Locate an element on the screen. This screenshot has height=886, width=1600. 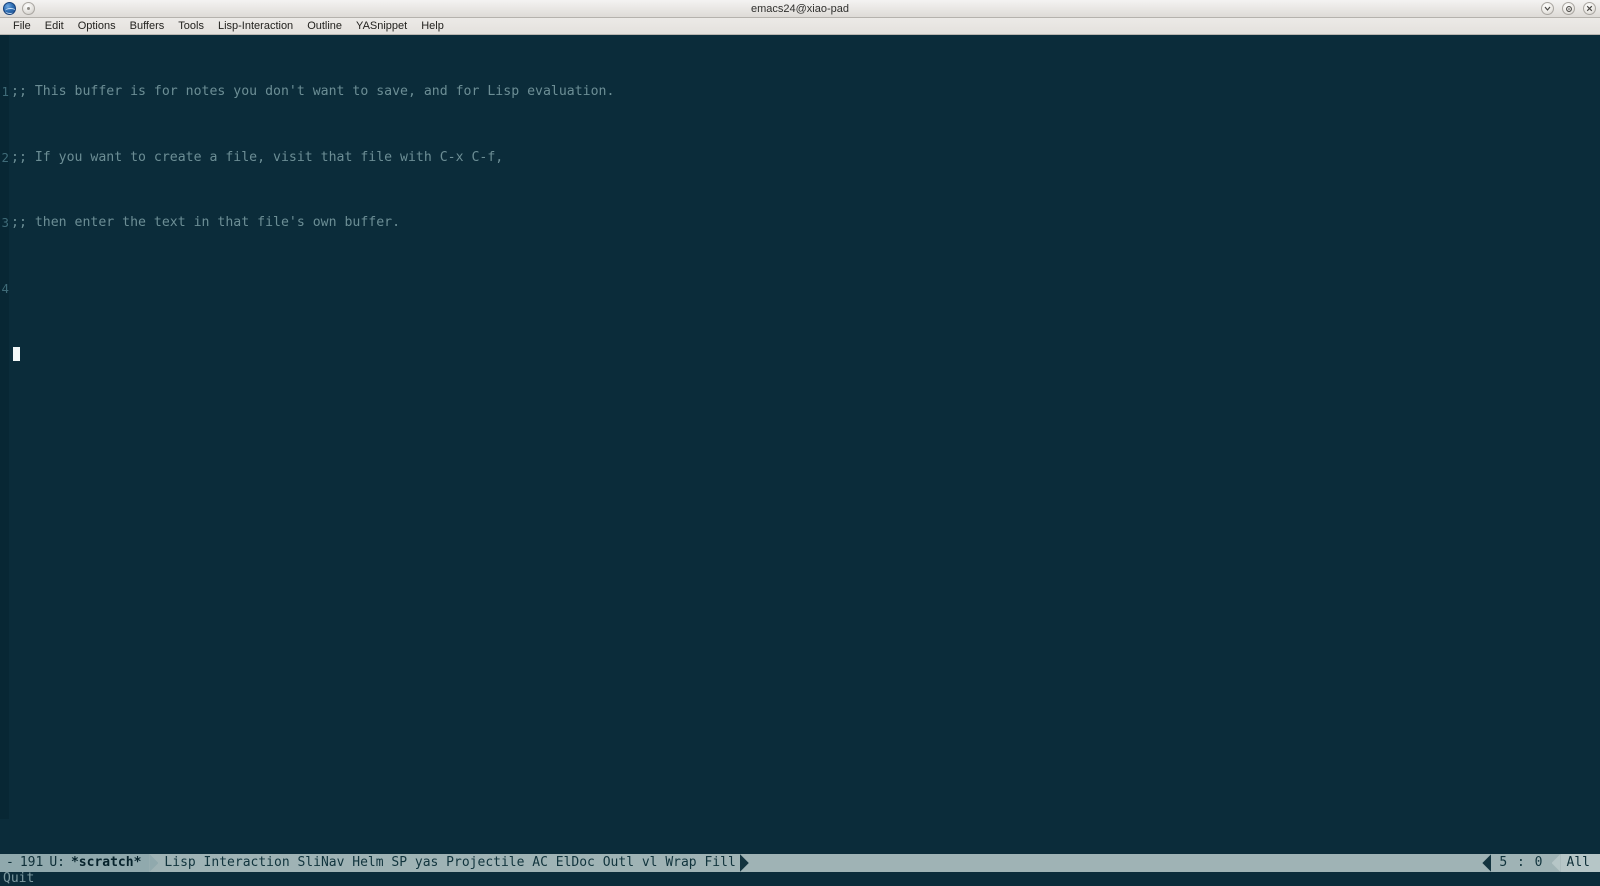
menu-item-buffers: Buffers is located at coordinates (147, 26).